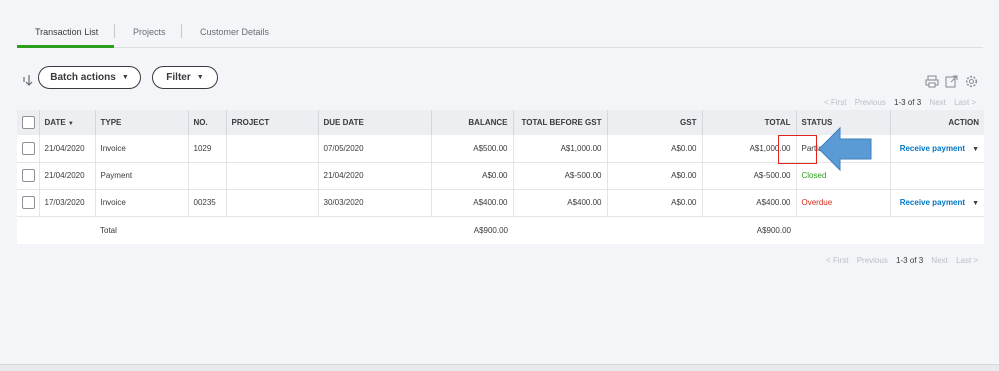 Image resolution: width=999 pixels, height=371 pixels. What do you see at coordinates (490, 230) in the screenshot?
I see `total-balance: A$900.00` at bounding box center [490, 230].